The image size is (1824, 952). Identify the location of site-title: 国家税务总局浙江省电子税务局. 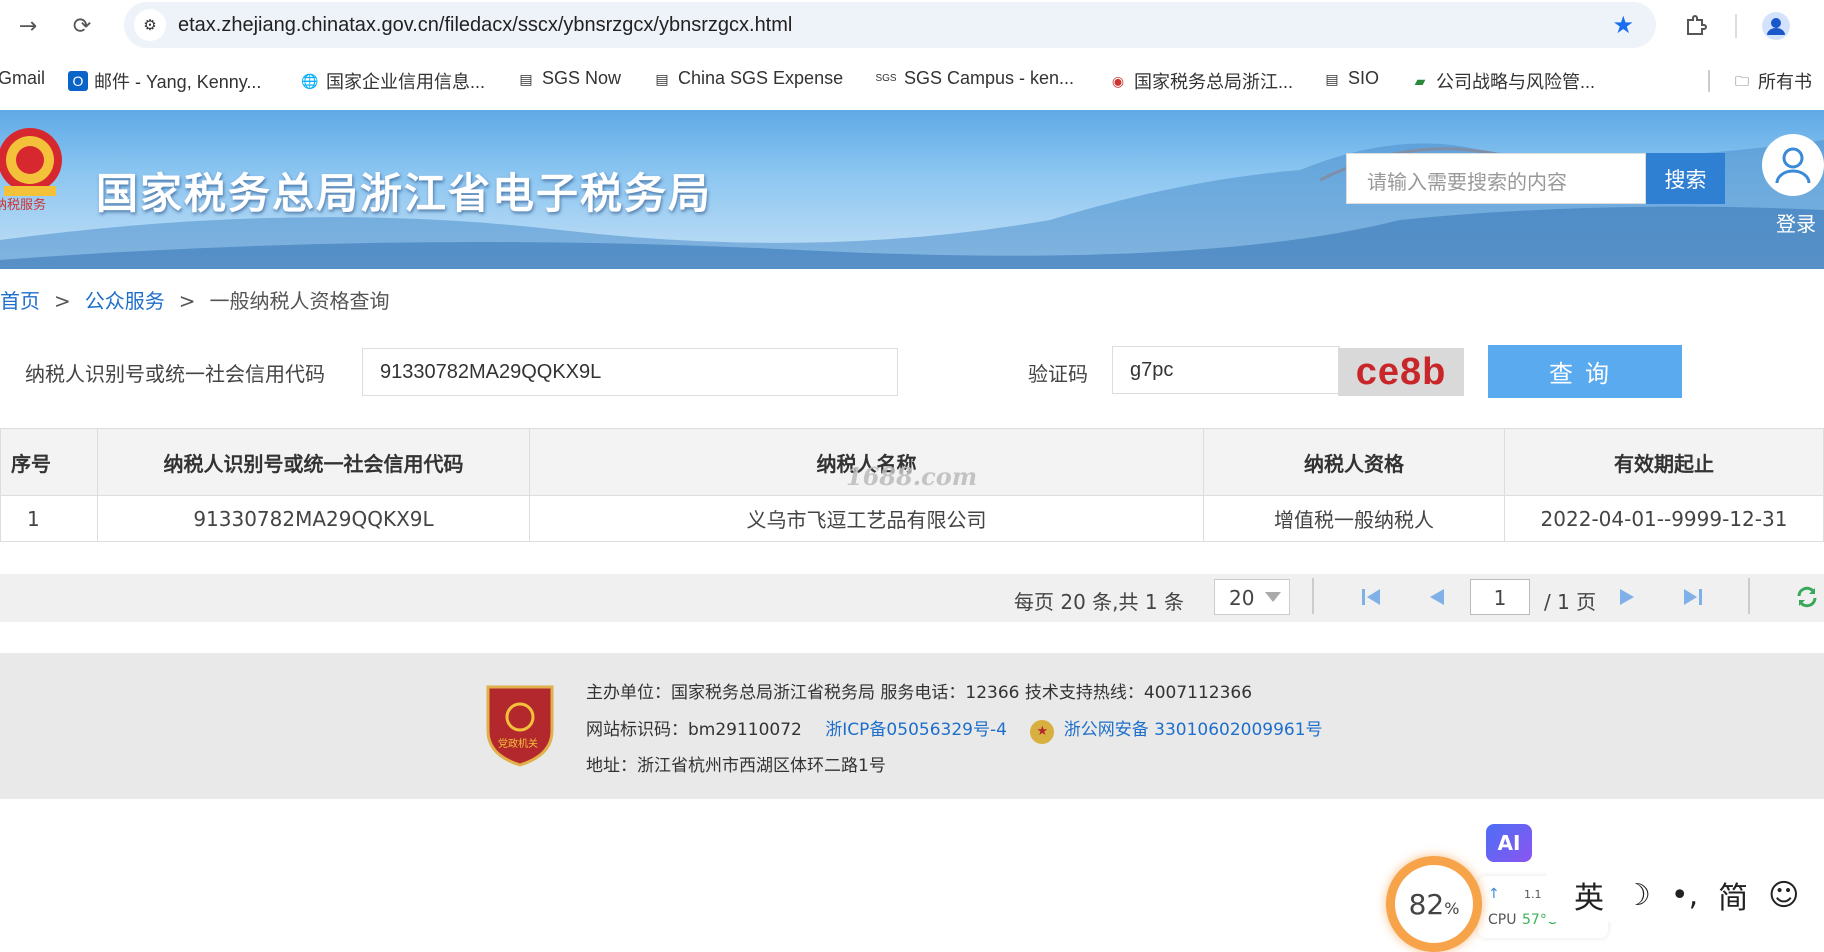
(404, 193).